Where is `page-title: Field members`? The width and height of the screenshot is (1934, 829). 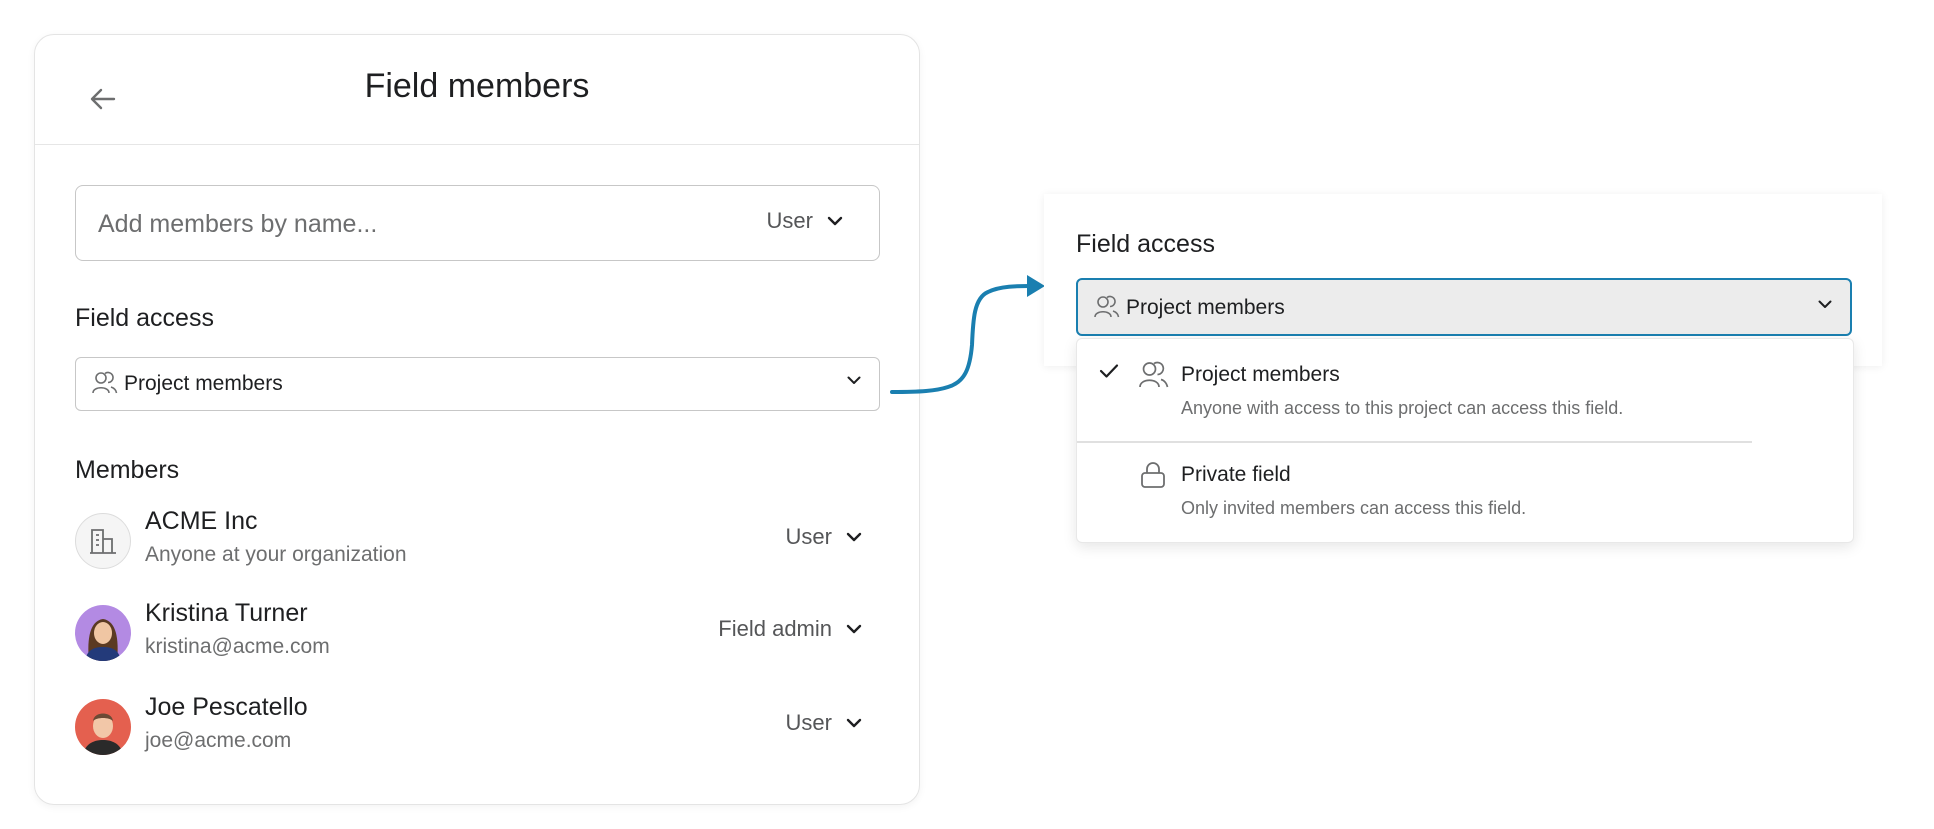
page-title: Field members is located at coordinates (477, 86).